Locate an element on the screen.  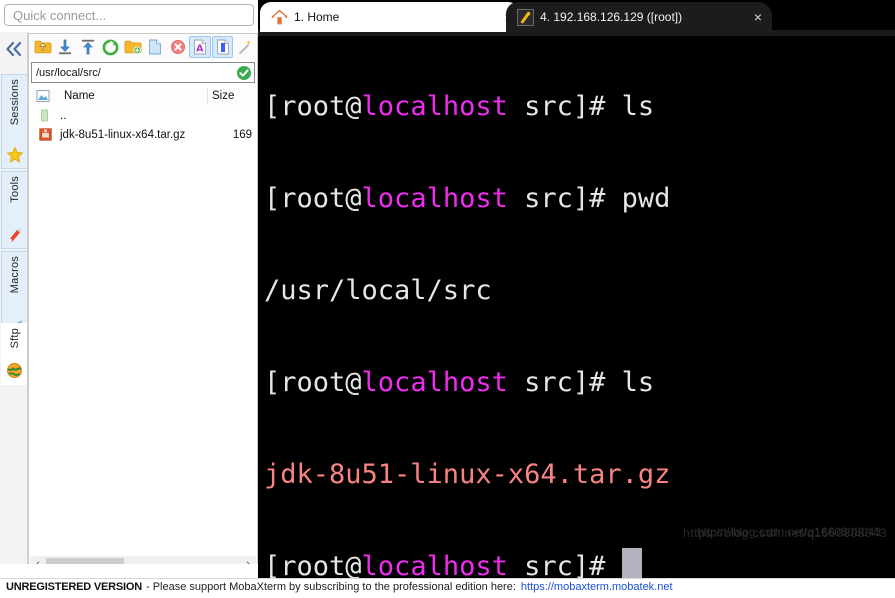
new-file-button is located at coordinates (154, 47).